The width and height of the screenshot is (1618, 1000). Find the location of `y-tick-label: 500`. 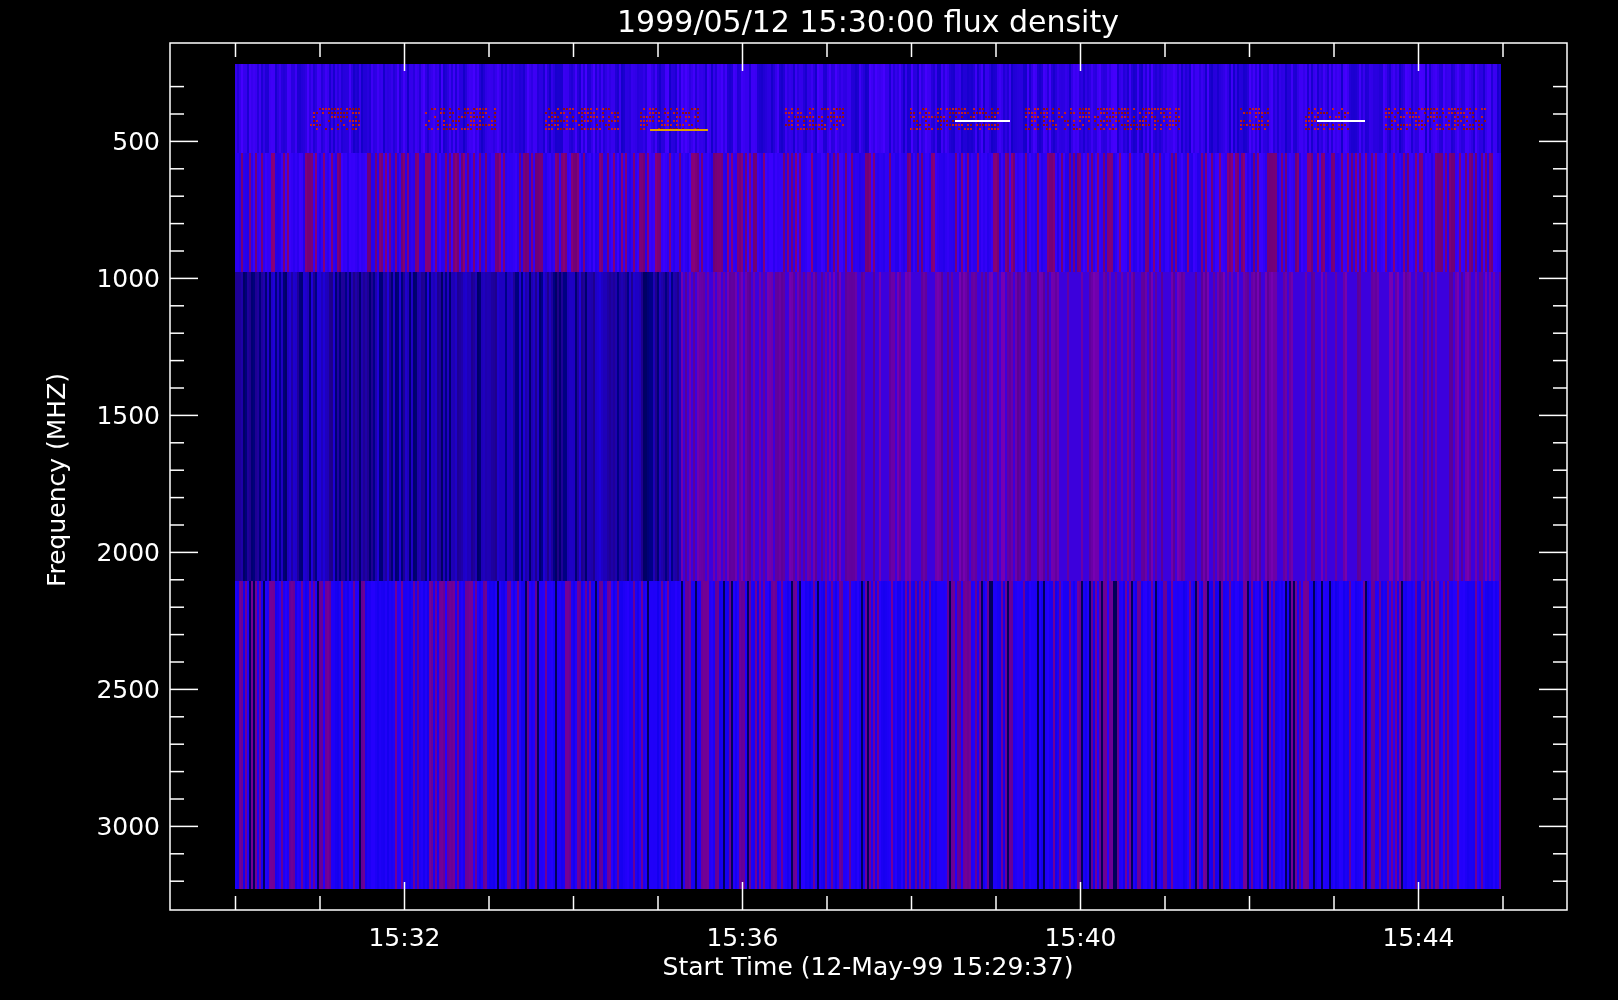

y-tick-label: 500 is located at coordinates (136, 142).